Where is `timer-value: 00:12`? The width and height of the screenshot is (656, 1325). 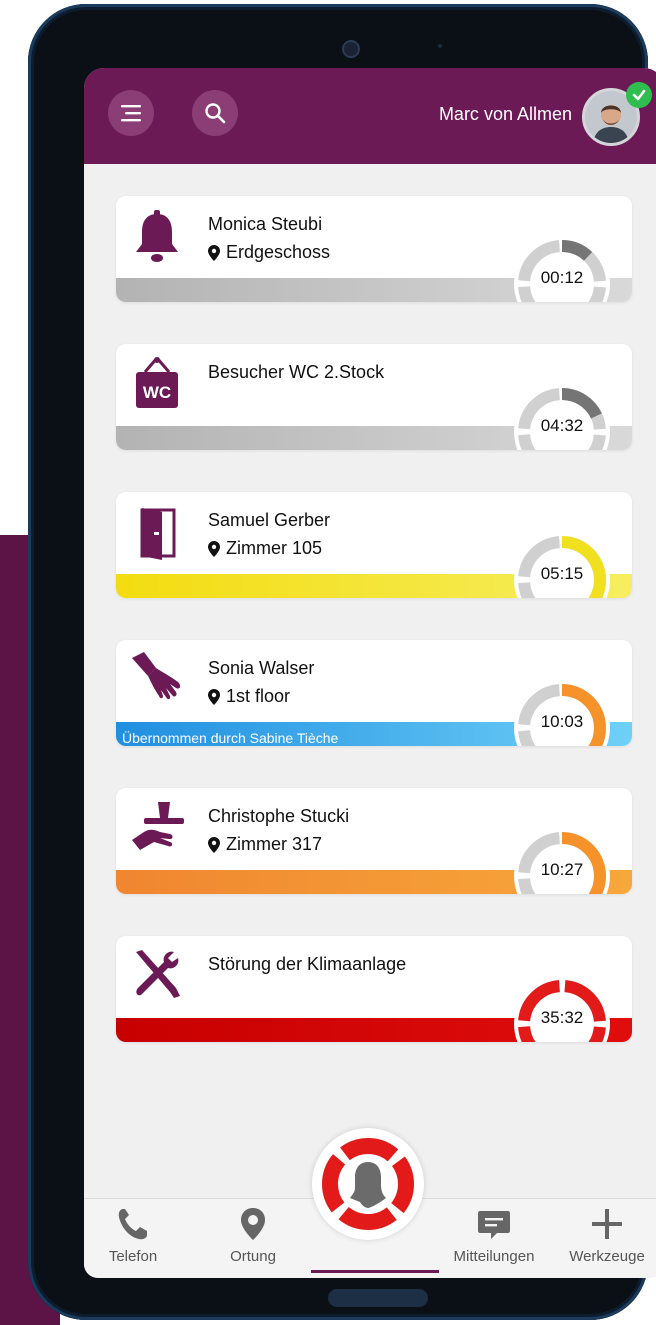 timer-value: 00:12 is located at coordinates (562, 277).